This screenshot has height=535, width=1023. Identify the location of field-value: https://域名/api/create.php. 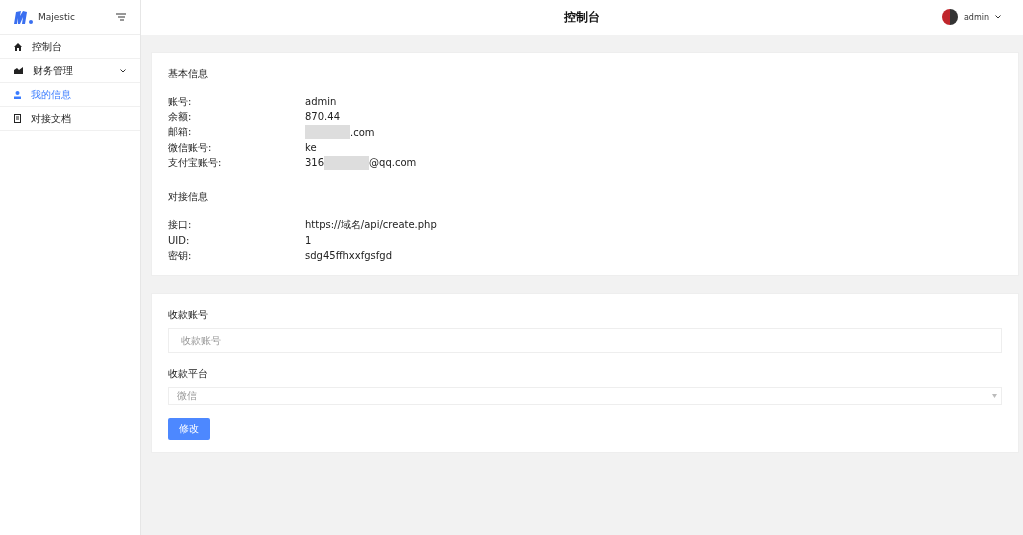
(371, 225).